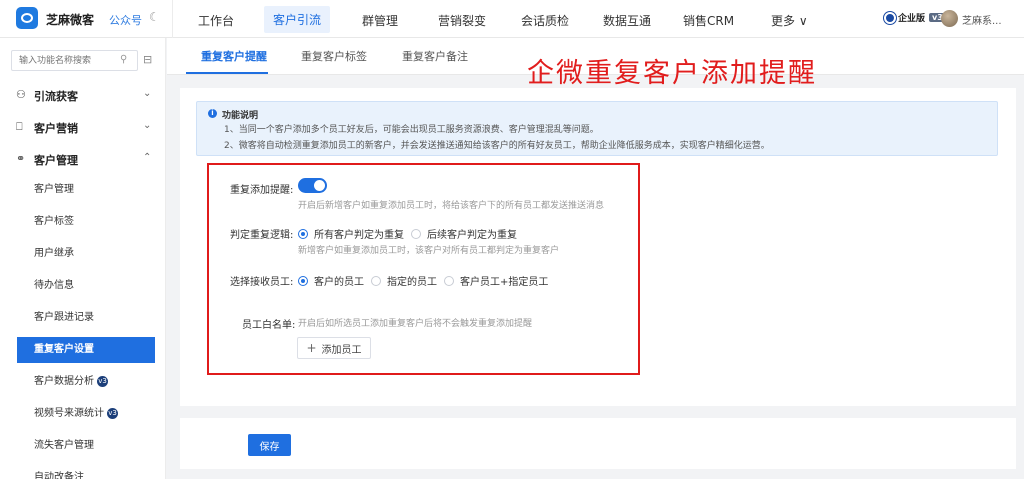  Describe the element at coordinates (147, 157) in the screenshot. I see `chevron-up-icon: ⌃` at that location.